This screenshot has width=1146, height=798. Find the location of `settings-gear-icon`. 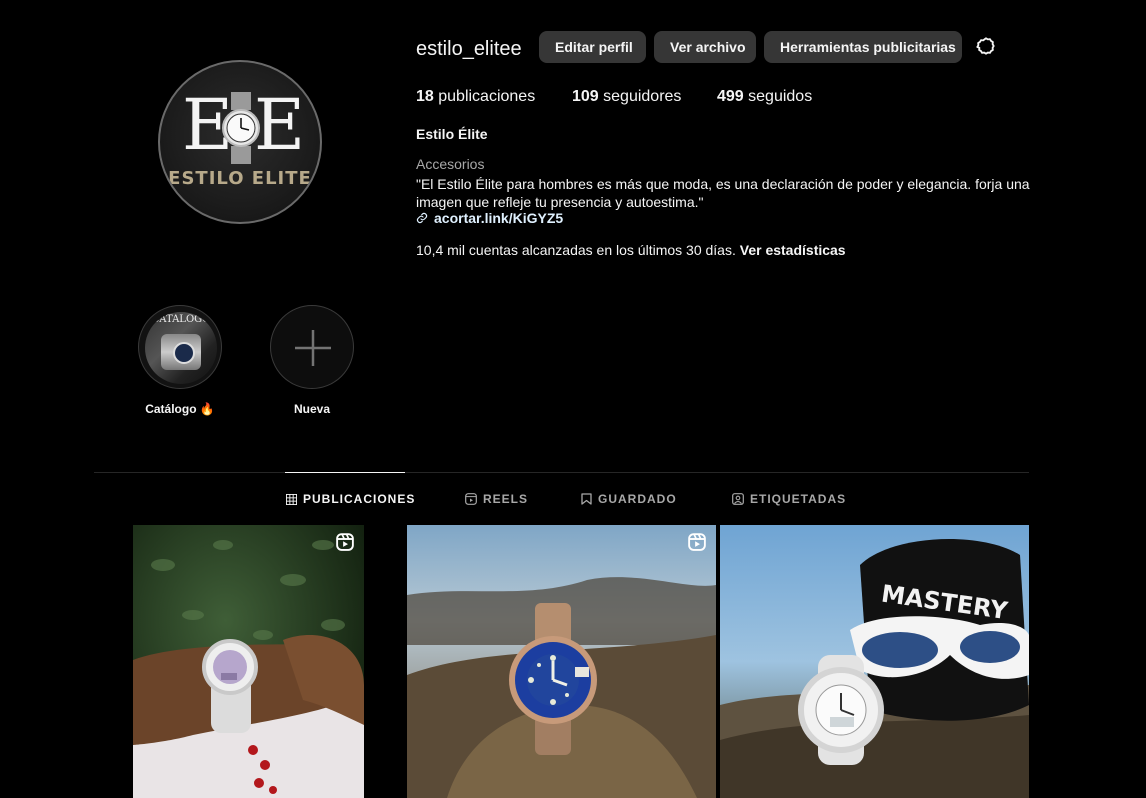

settings-gear-icon is located at coordinates (986, 47).